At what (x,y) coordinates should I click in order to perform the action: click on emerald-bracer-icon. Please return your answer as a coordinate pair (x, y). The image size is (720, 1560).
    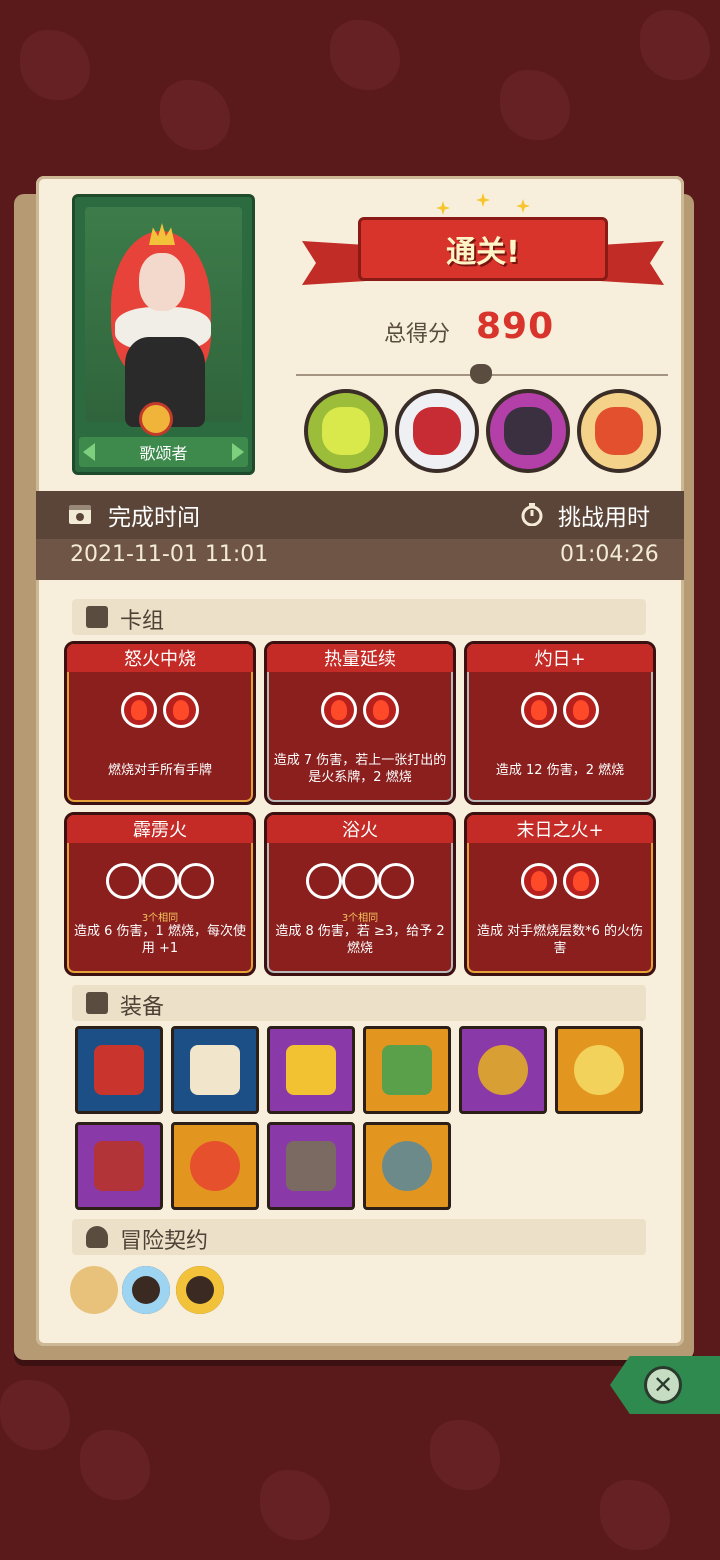
    Looking at the image, I should click on (119, 1166).